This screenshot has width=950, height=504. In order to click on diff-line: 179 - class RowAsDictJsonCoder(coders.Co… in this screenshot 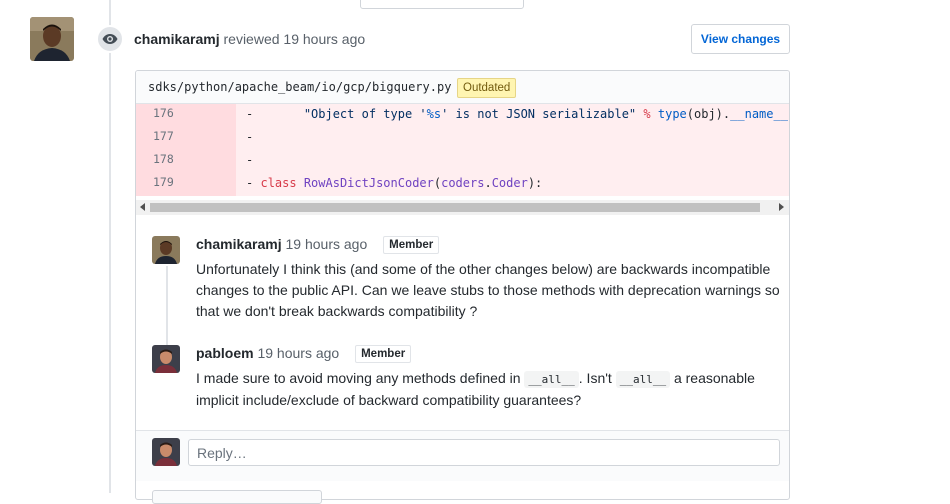, I will do `click(462, 184)`.